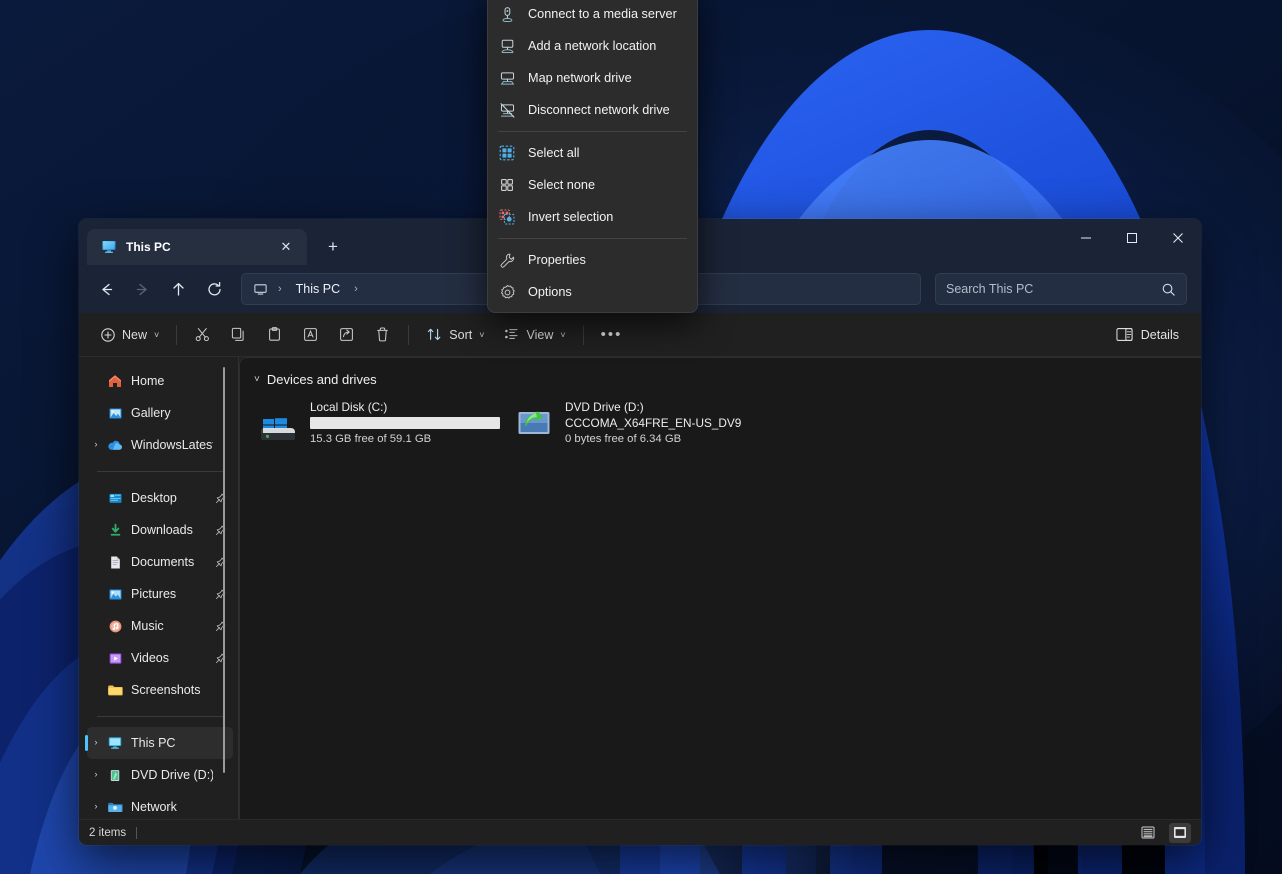 This screenshot has width=1282, height=874. What do you see at coordinates (356, 289) in the screenshot?
I see `breadcrumb-trailing-chevron-icon: ›` at bounding box center [356, 289].